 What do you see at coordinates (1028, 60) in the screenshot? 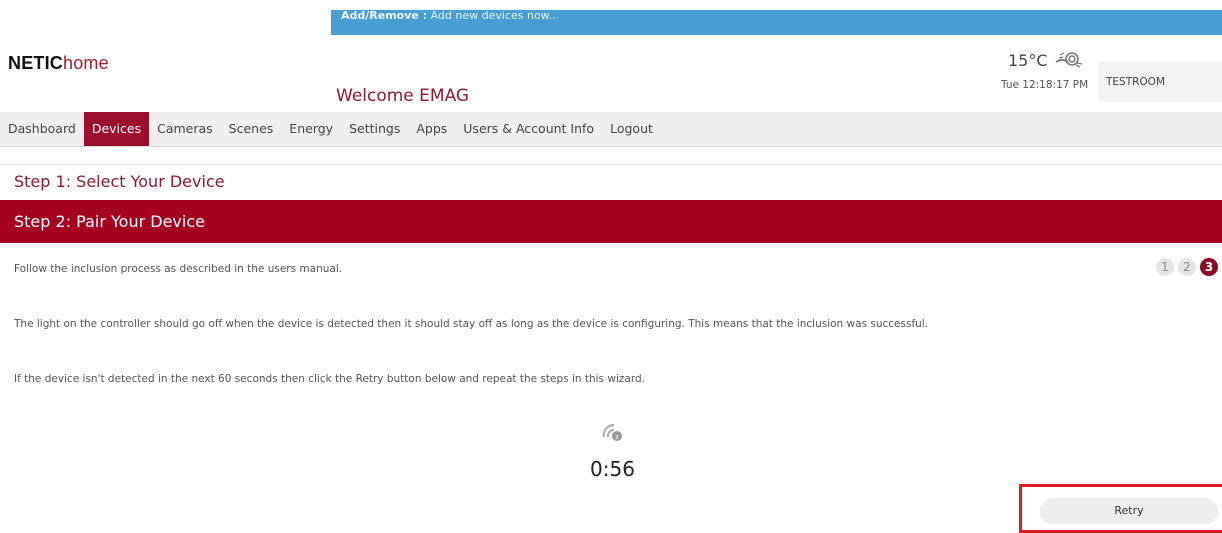
I see `temperature: 15°C` at bounding box center [1028, 60].